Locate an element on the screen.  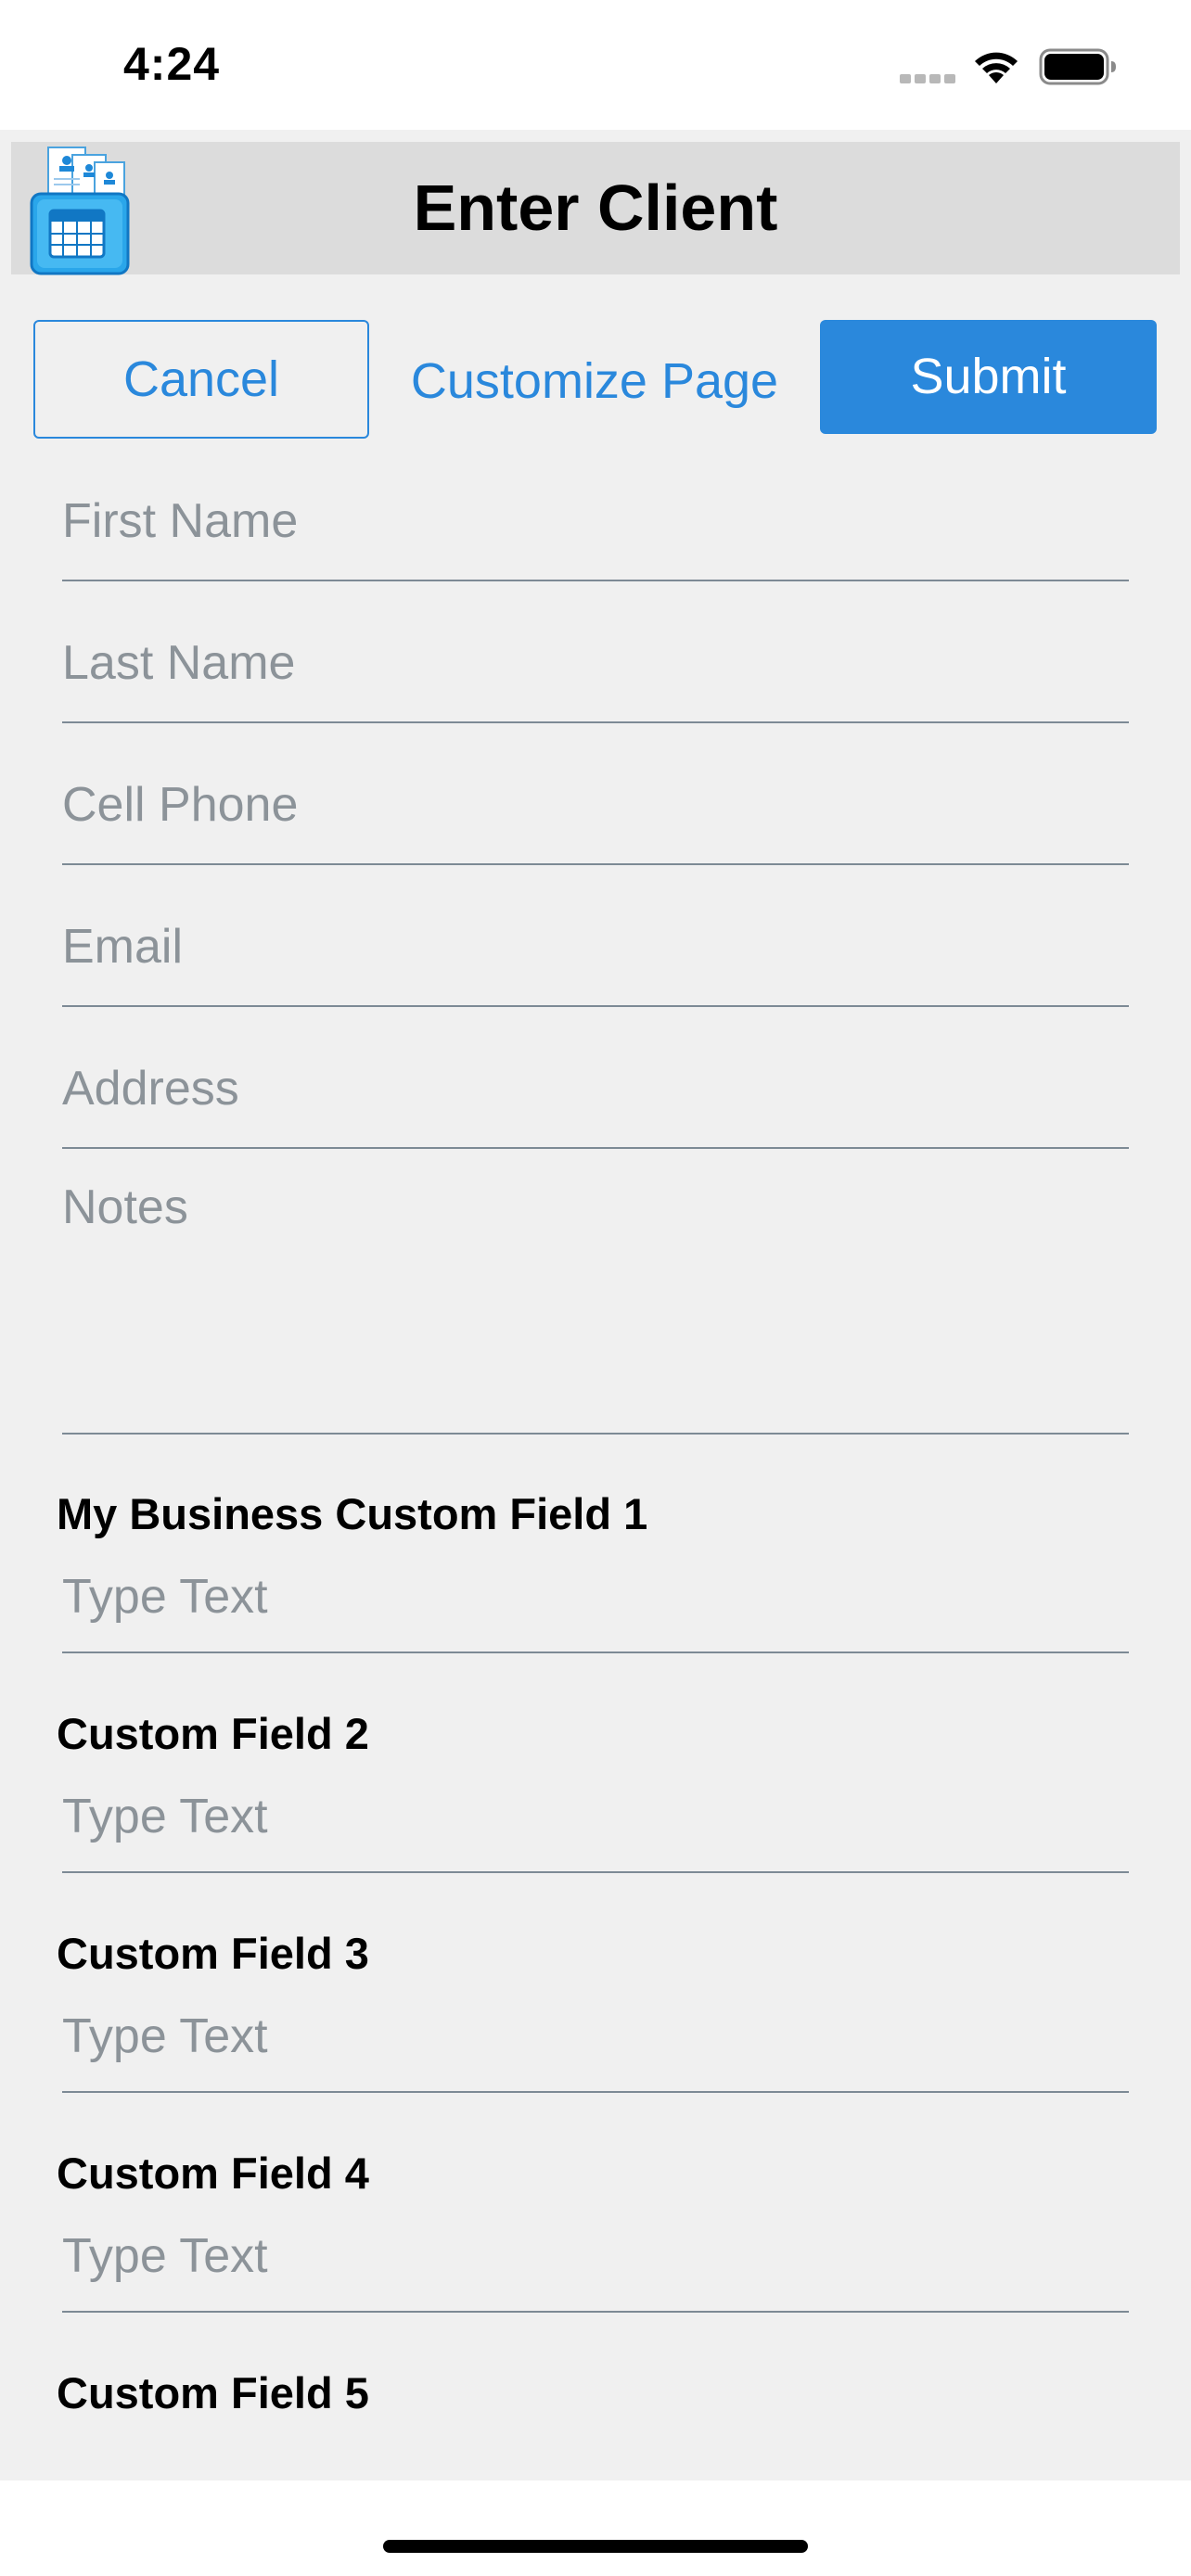
home-indicator is located at coordinates (595, 2546).